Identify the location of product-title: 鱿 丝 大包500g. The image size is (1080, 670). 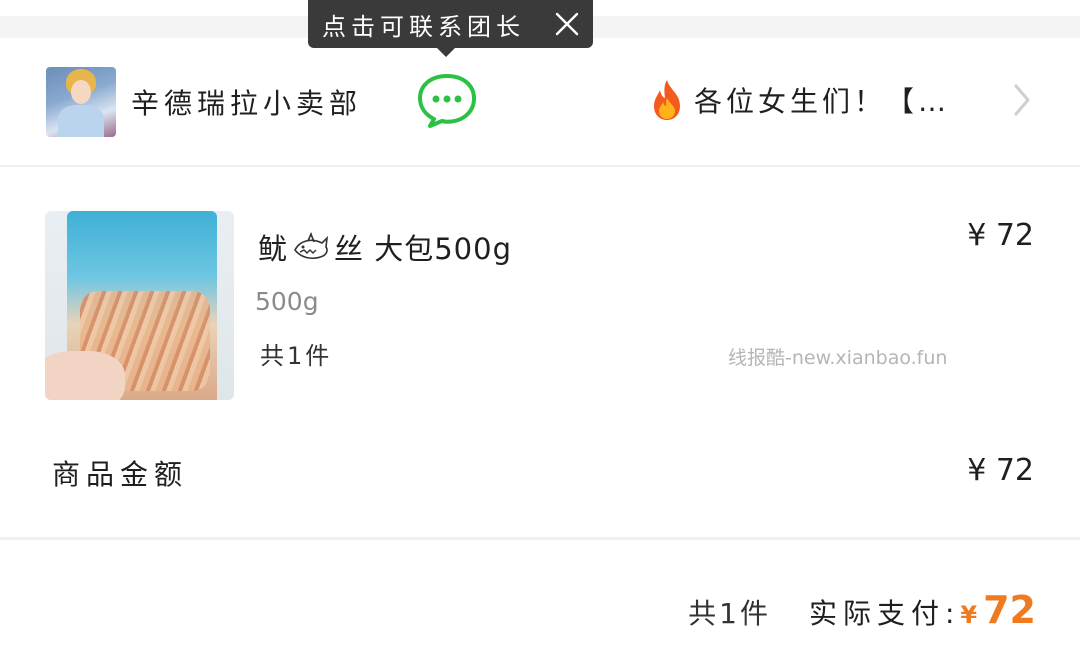
(385, 247).